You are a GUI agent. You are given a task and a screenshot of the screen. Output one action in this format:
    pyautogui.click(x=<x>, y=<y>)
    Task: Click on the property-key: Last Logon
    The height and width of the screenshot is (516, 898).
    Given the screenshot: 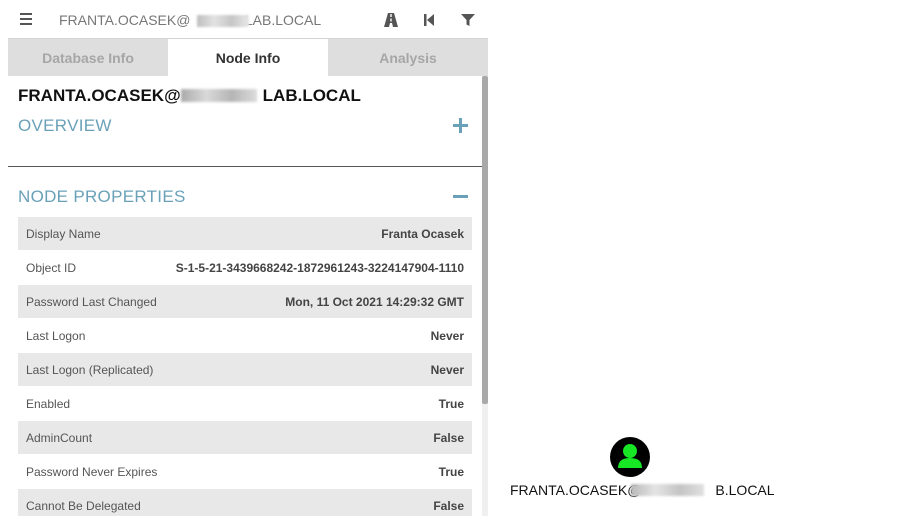 What is the action you would take?
    pyautogui.click(x=92, y=335)
    